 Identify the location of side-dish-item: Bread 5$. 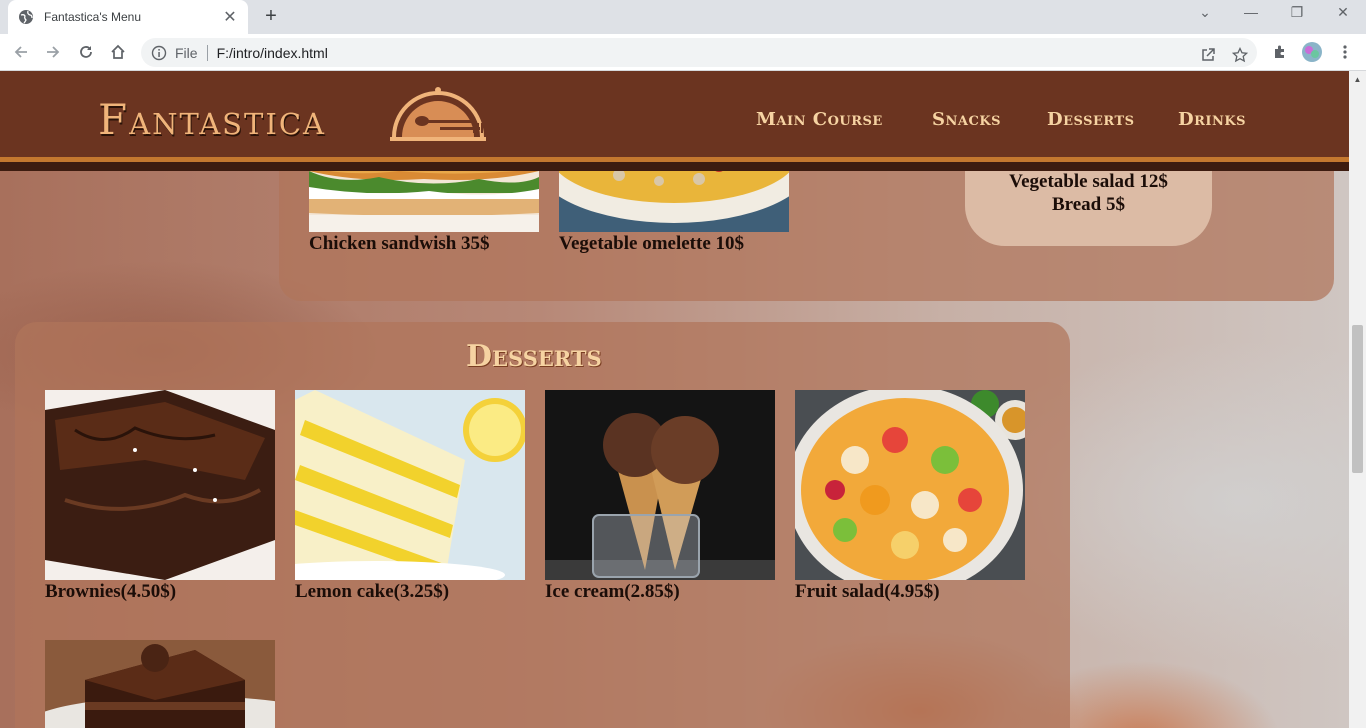
(1088, 204).